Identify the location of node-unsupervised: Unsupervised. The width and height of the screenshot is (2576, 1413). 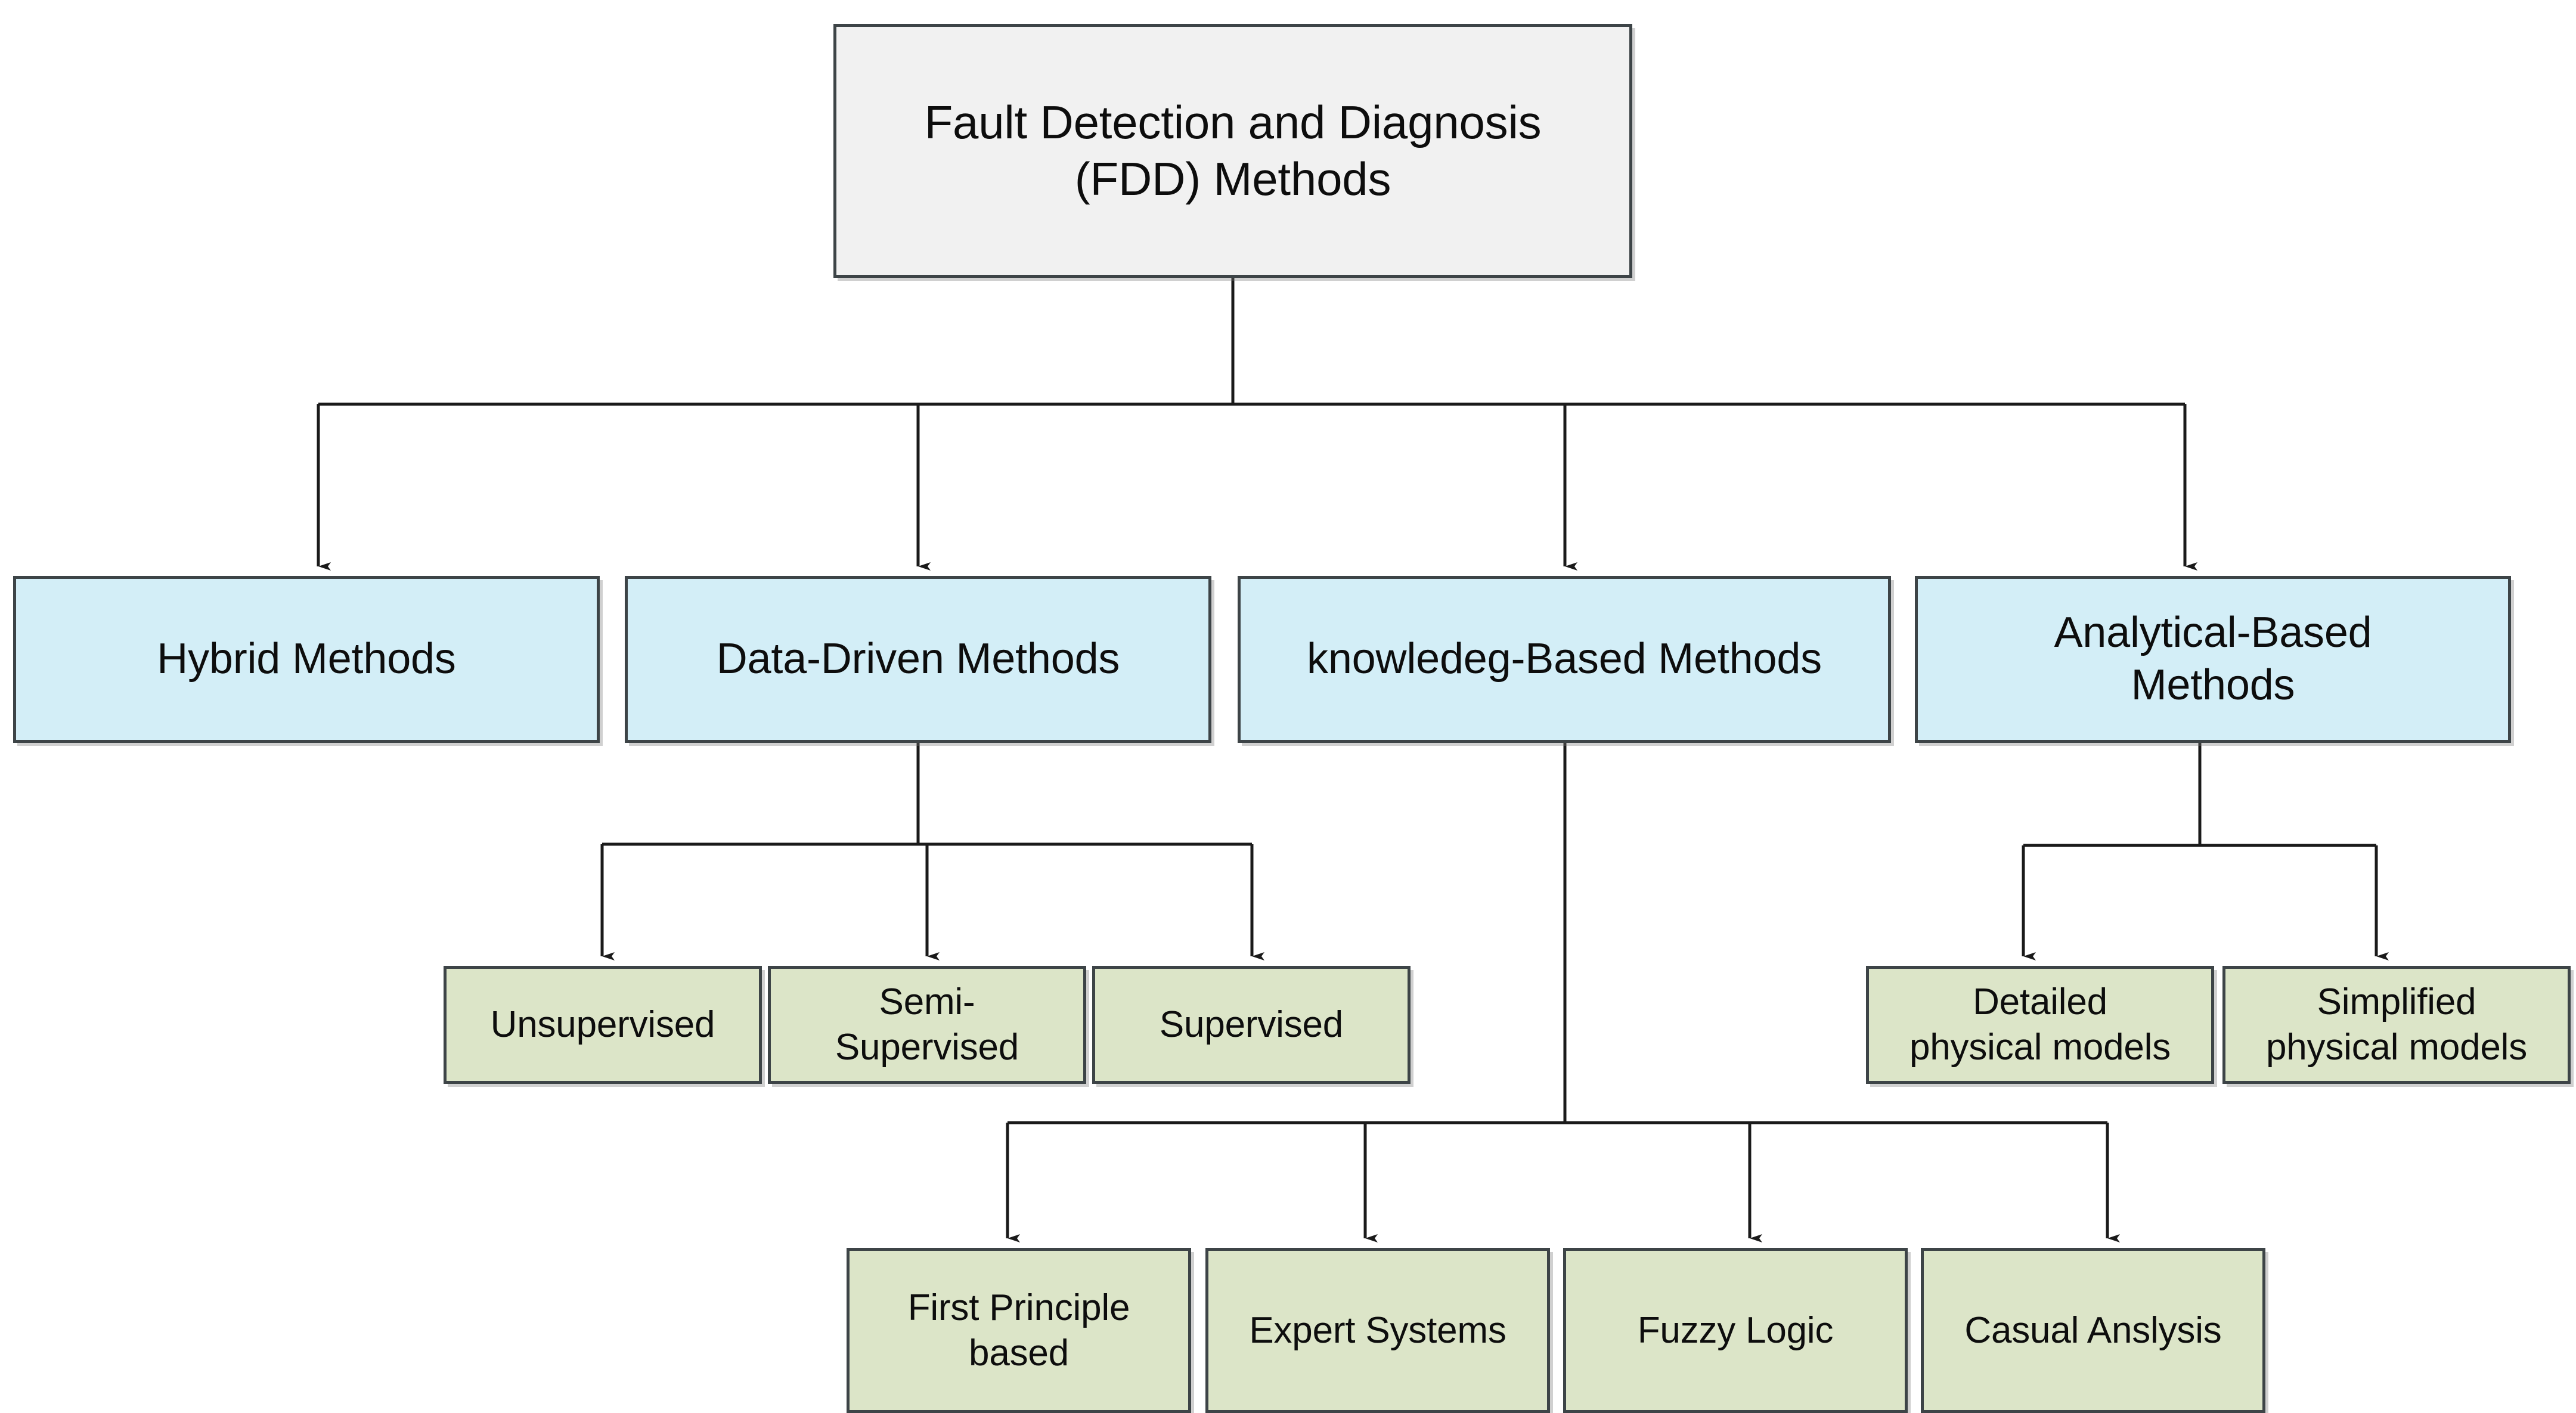
(603, 1025).